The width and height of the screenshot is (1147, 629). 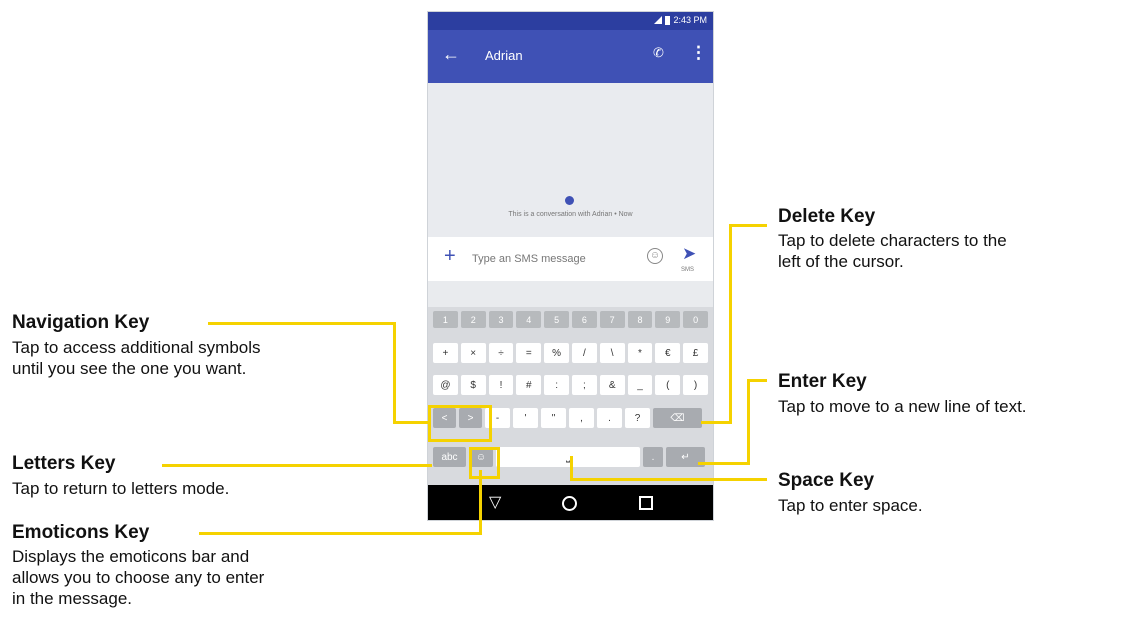 I want to click on symbol-key: \, so click(x=612, y=353).